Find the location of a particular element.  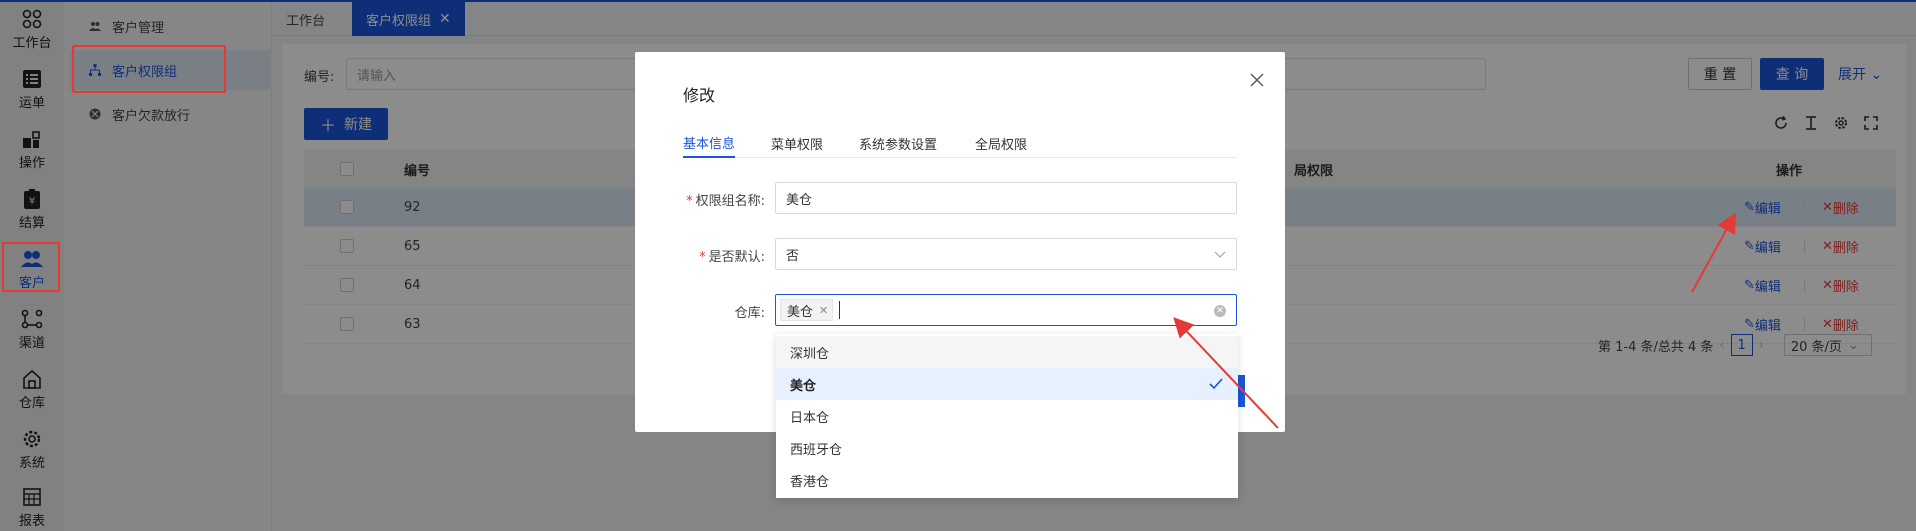

warehouse-option: 西班牙仓 is located at coordinates (1007, 448).